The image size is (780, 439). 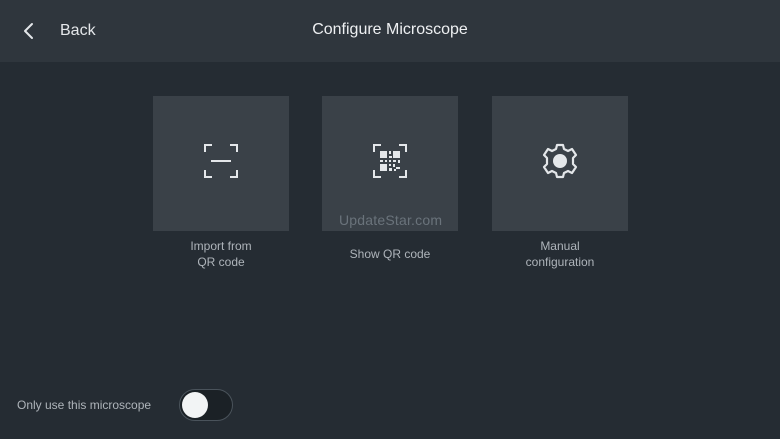 What do you see at coordinates (221, 262) in the screenshot?
I see `import-qr-caption-line2: QR code` at bounding box center [221, 262].